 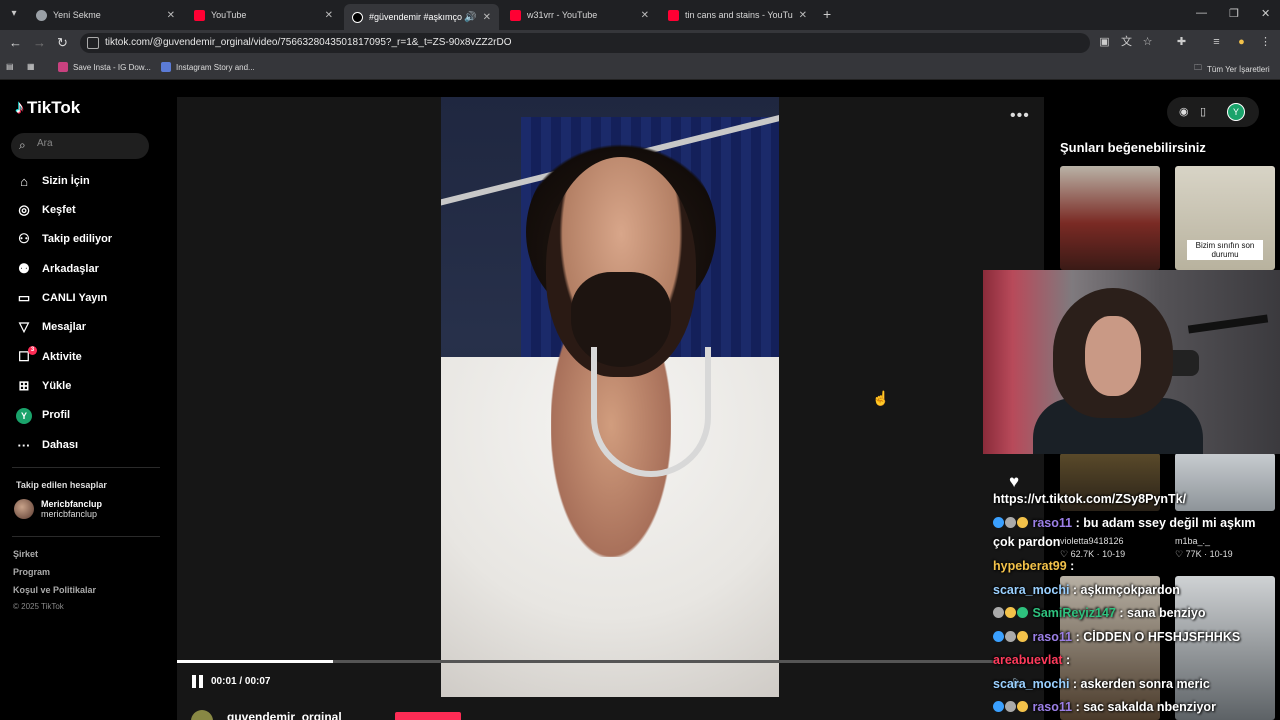 I want to click on search-input, so click(x=87, y=143).